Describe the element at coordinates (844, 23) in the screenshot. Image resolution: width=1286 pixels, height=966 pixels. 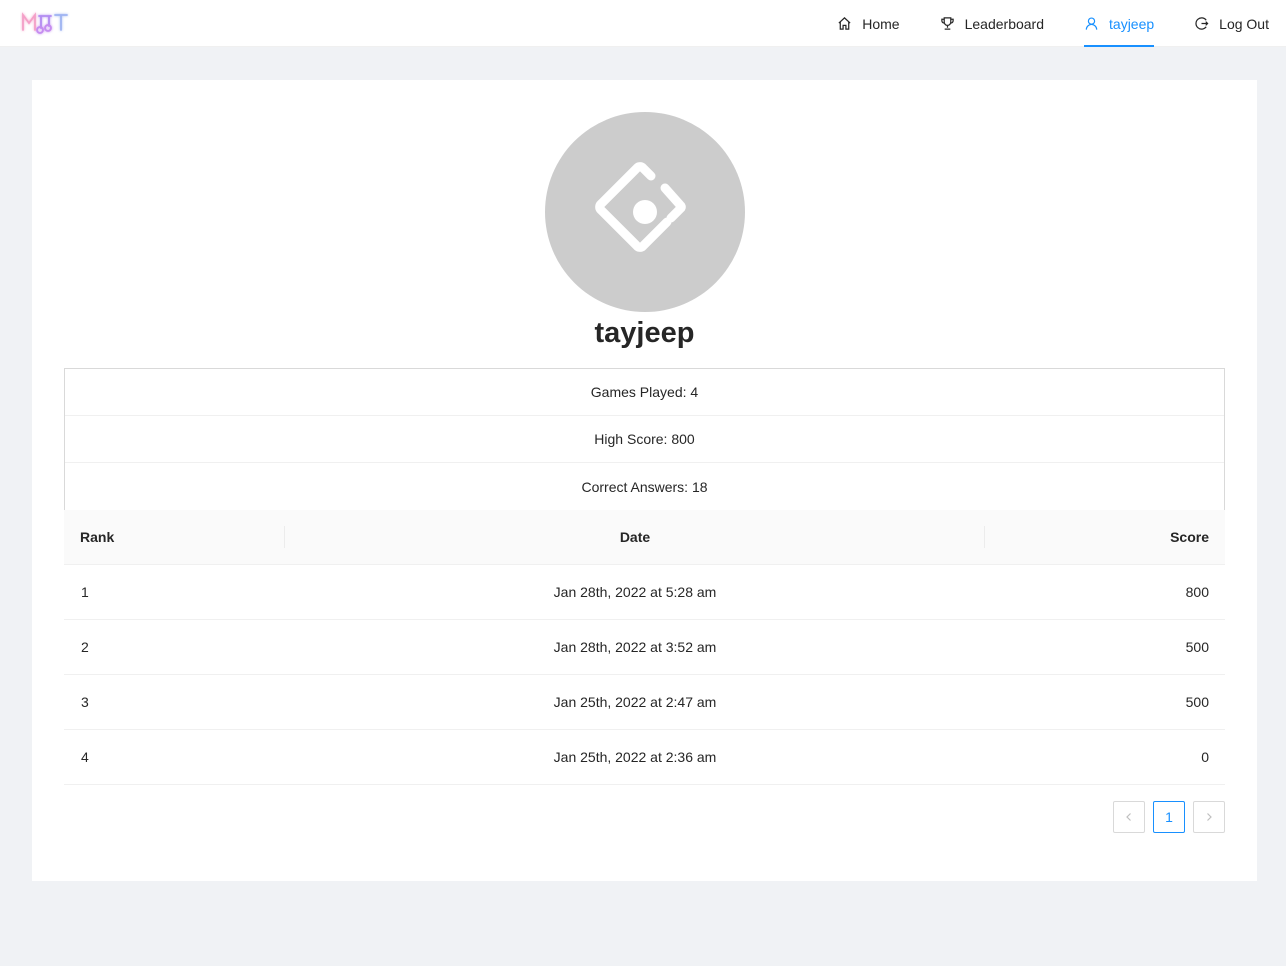
I see `home-icon` at that location.